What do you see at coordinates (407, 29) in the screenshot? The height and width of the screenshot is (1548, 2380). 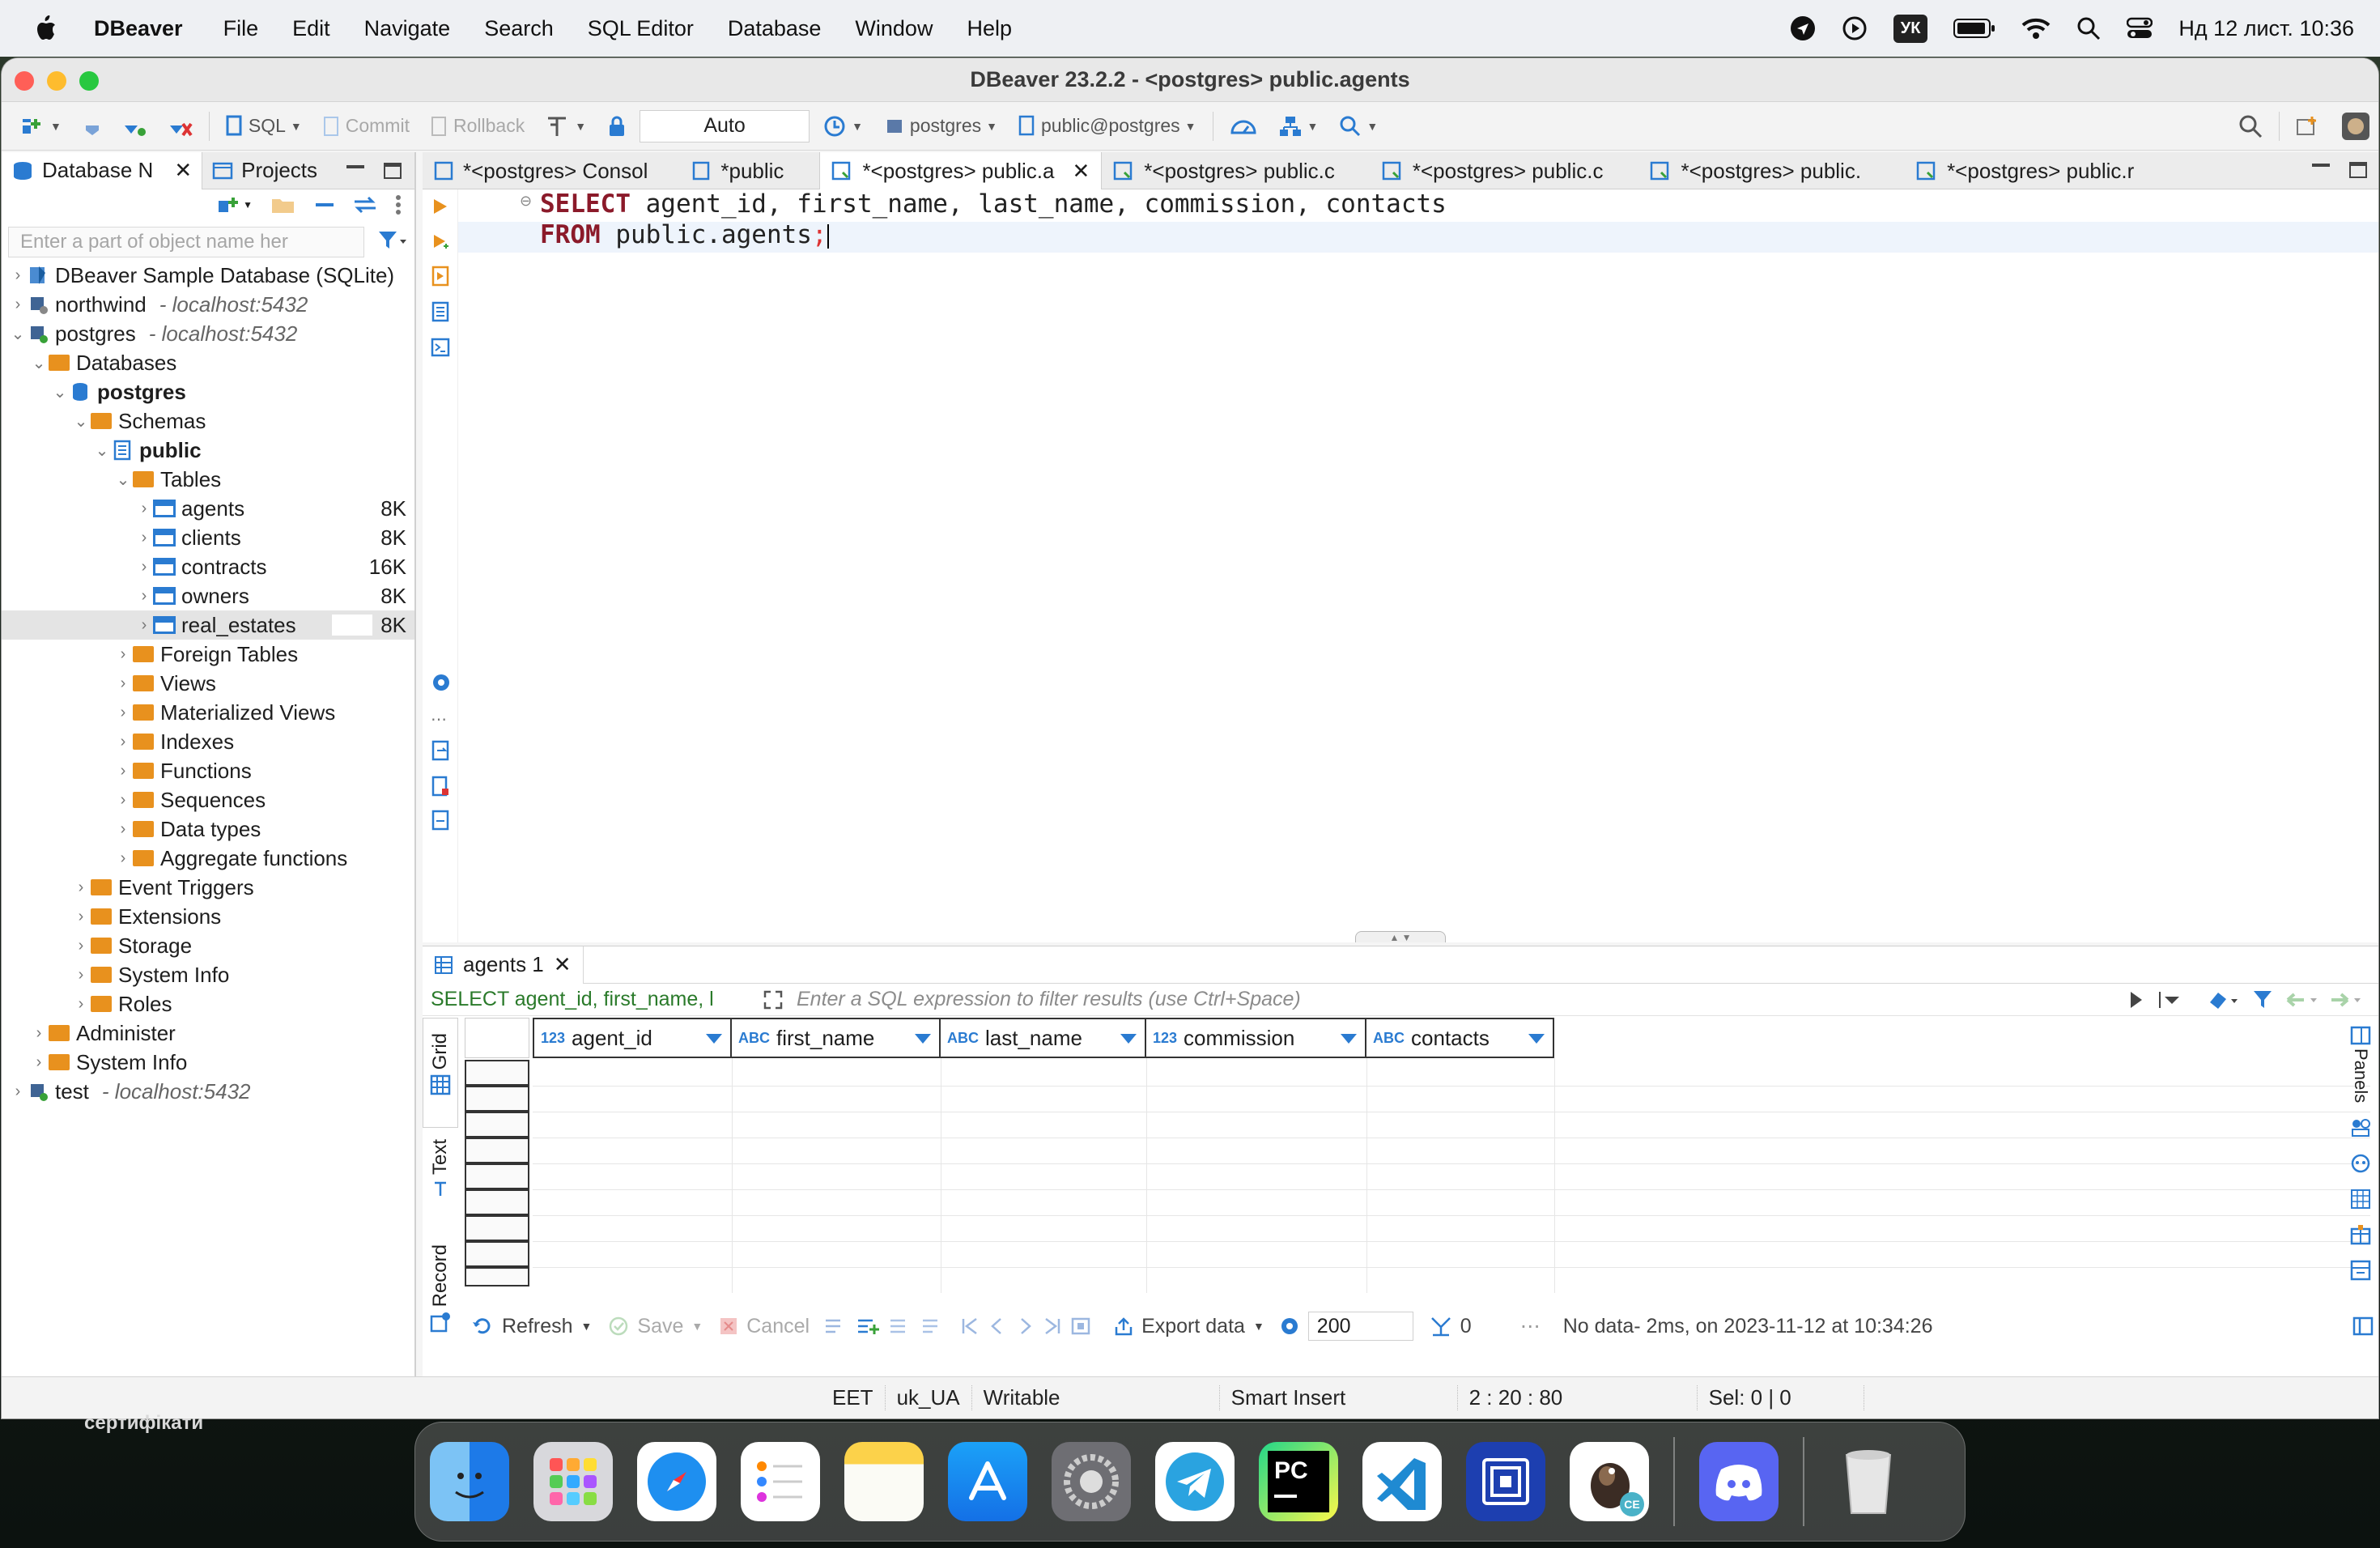 I see `menu-navigate: Navigate` at bounding box center [407, 29].